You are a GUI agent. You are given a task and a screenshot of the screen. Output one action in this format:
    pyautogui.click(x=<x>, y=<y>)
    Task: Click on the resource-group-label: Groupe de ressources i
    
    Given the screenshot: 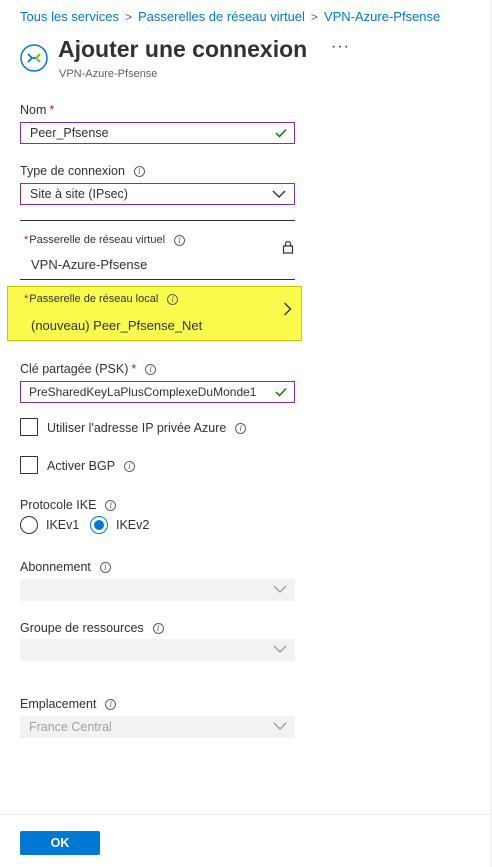 What is the action you would take?
    pyautogui.click(x=92, y=628)
    